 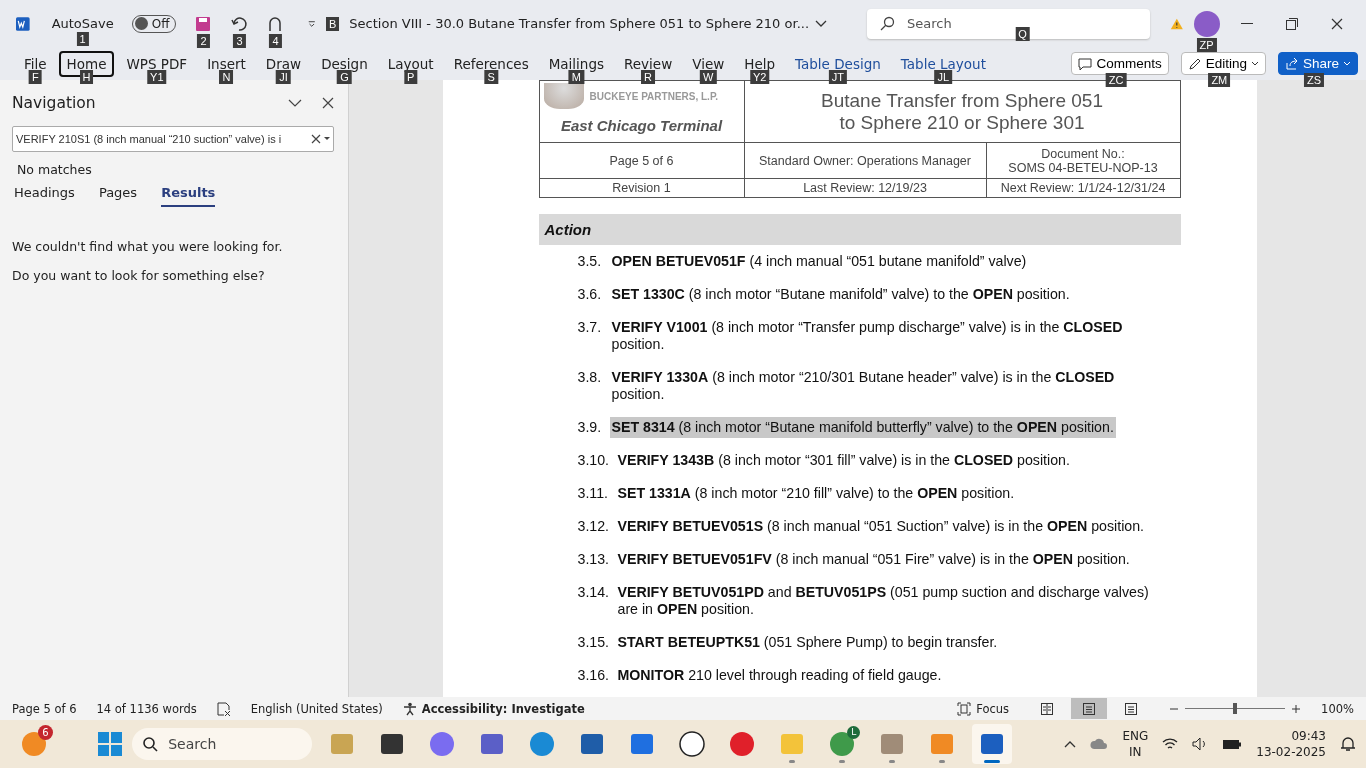 What do you see at coordinates (54, 103) in the screenshot?
I see `pane-title: Navigation` at bounding box center [54, 103].